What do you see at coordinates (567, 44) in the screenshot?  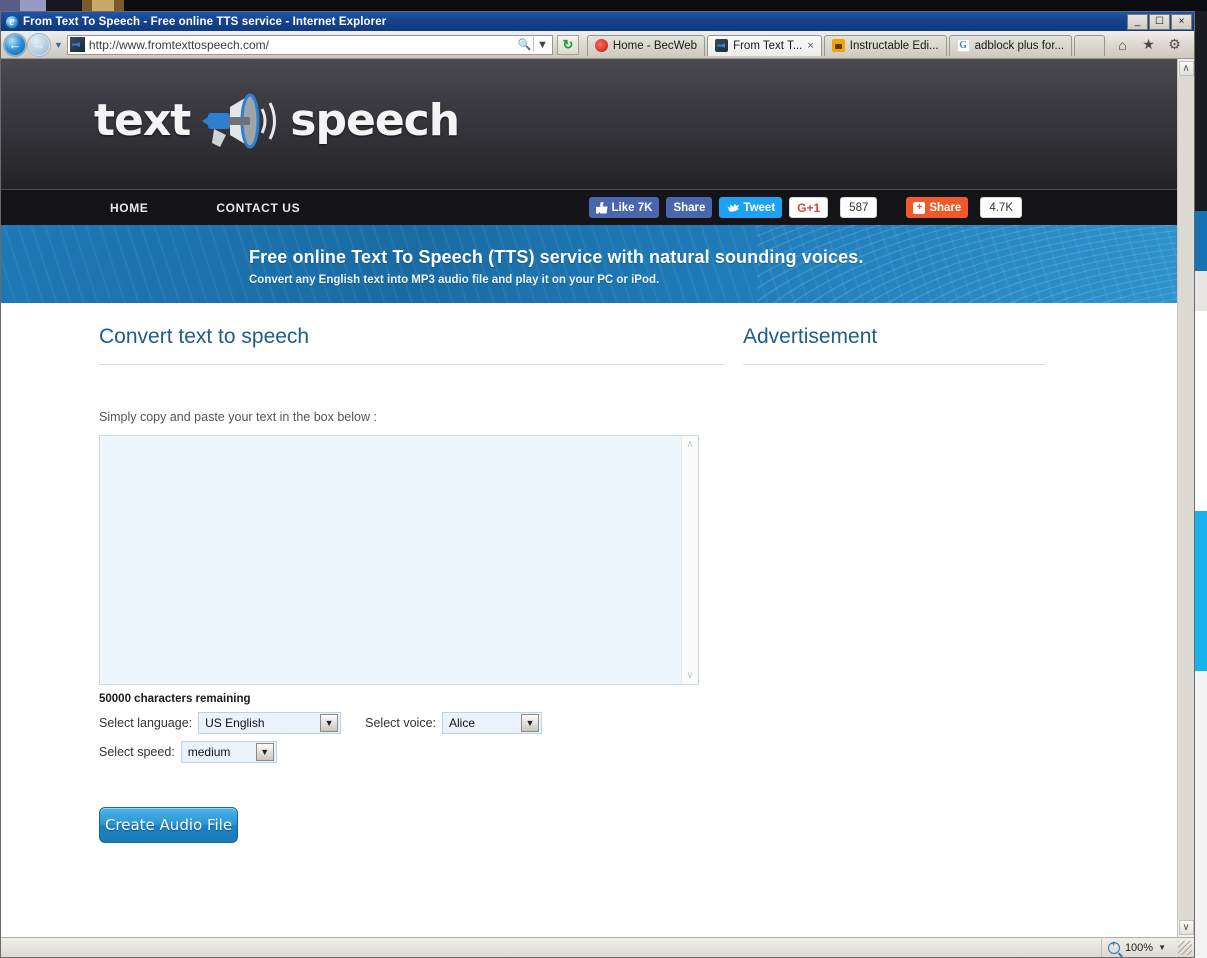 I see `refresh-button: ↻` at bounding box center [567, 44].